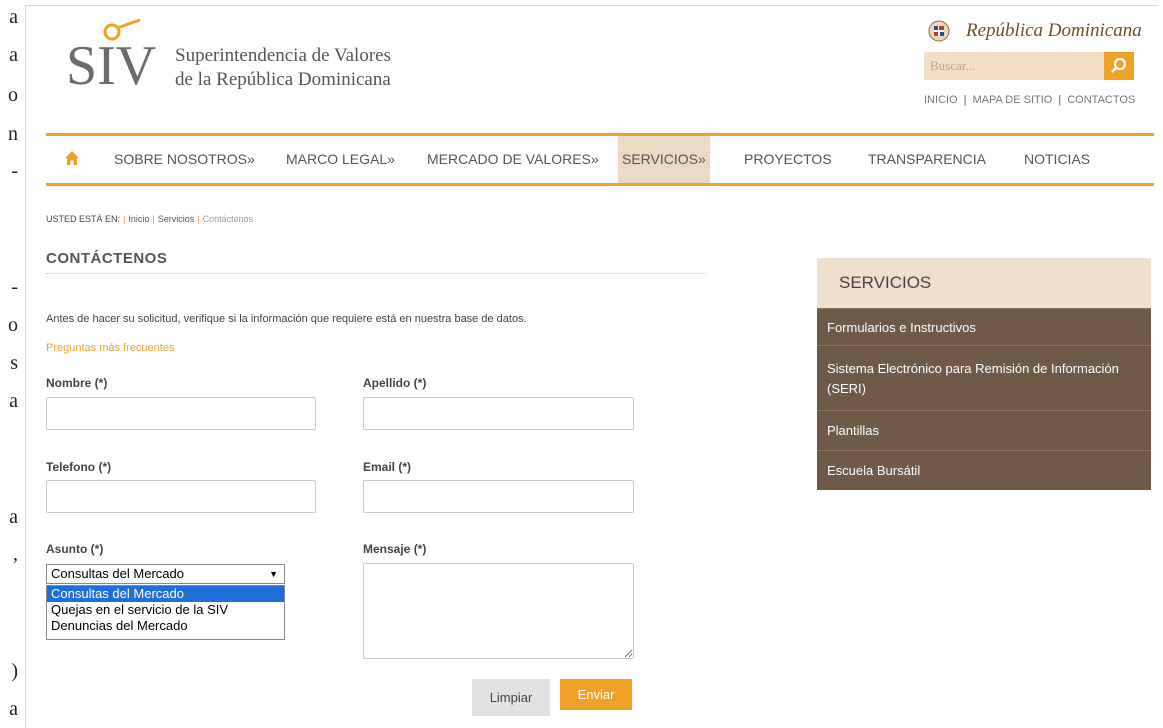  I want to click on breadcrumb-inicio: Inicio, so click(138, 219).